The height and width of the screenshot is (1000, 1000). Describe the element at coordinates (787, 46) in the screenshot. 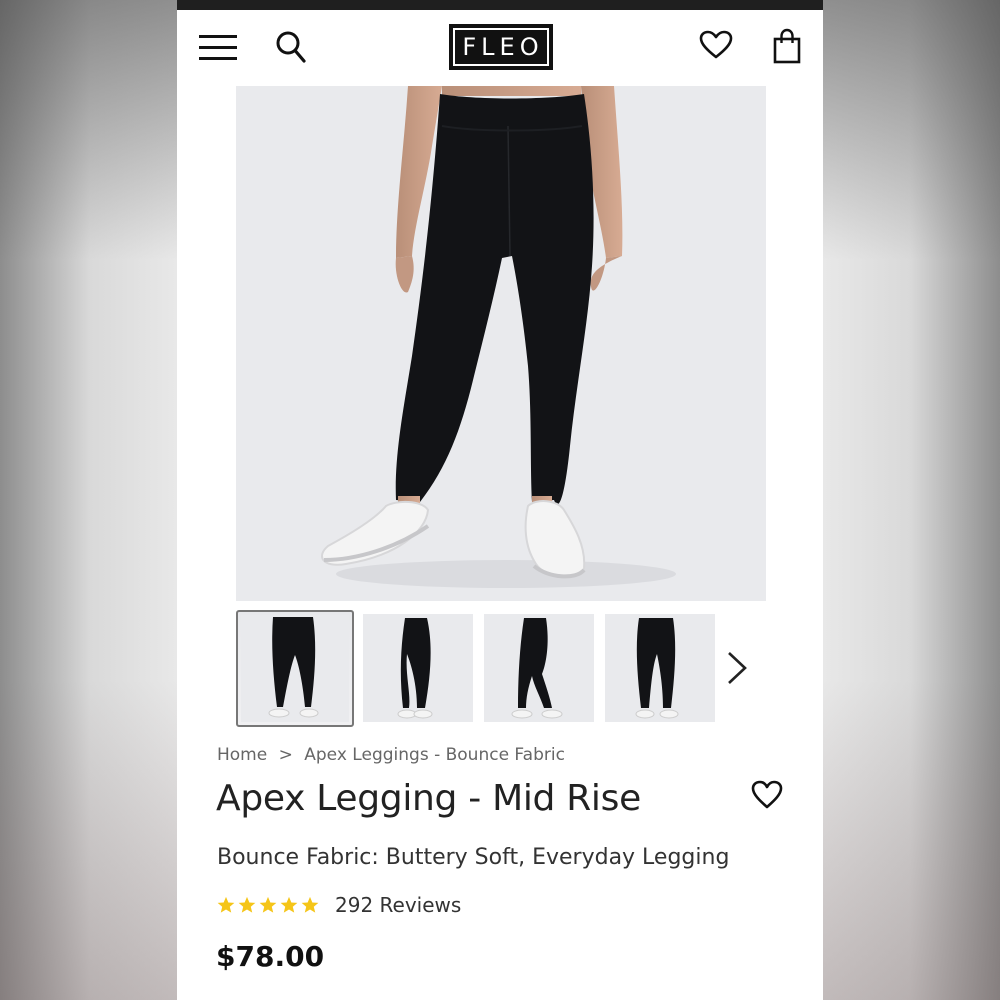

I see `shopping-bag-icon` at that location.